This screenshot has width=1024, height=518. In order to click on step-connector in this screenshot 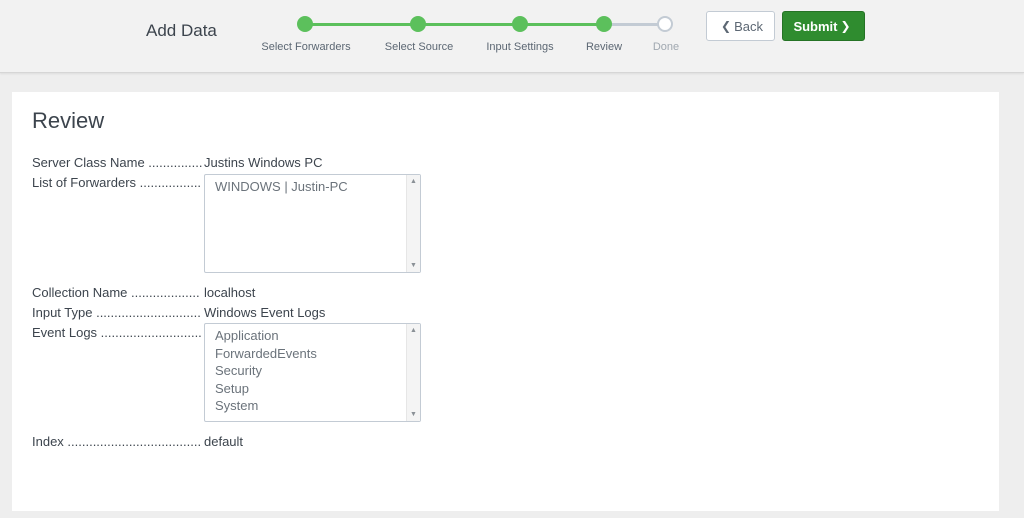, I will do `click(454, 24)`.